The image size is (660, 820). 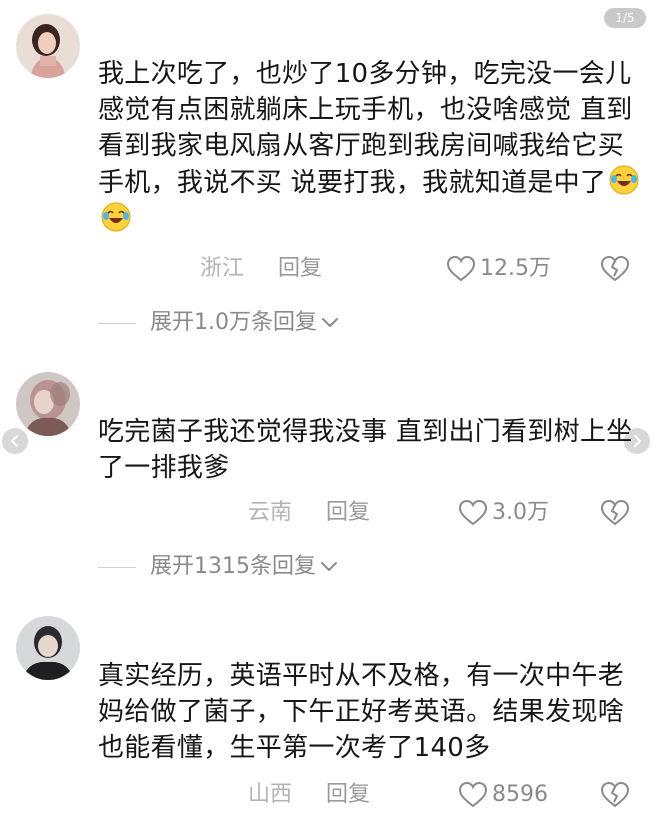 I want to click on expand-replies-label: 展开1.0万条回复, so click(x=233, y=322).